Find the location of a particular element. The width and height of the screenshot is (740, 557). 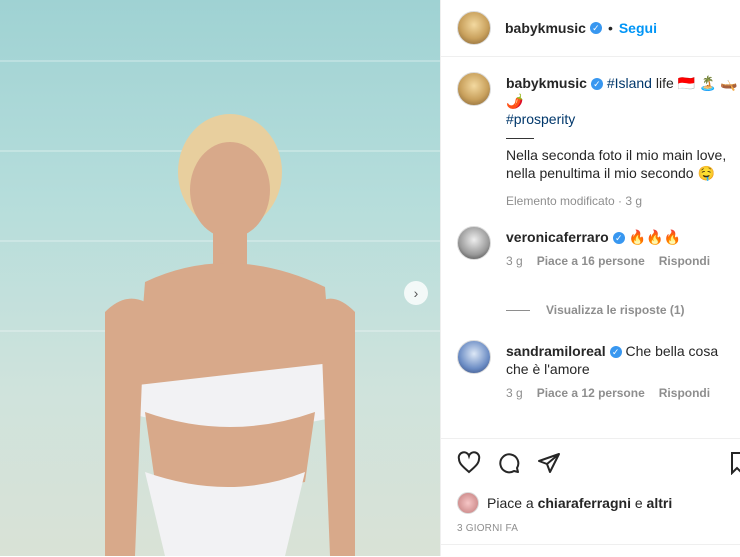

comment-username: sandramiloreal is located at coordinates (556, 351).